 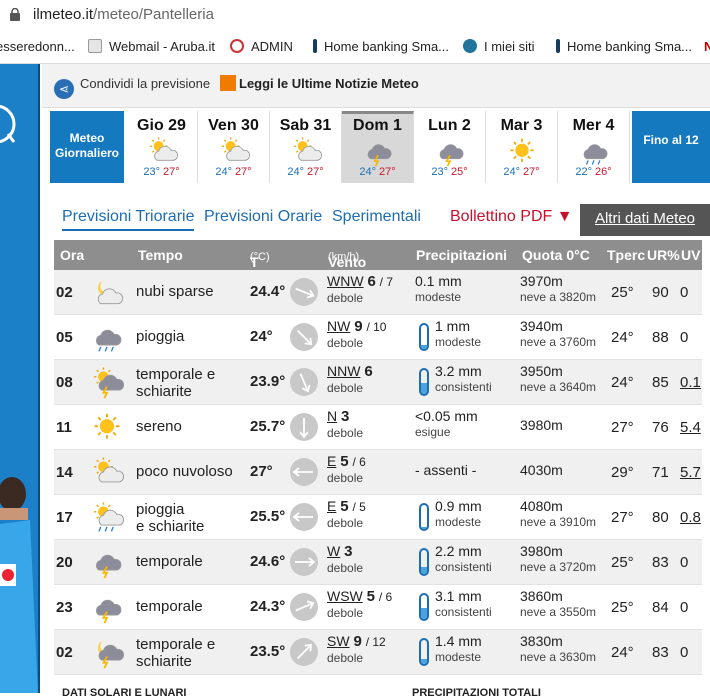 What do you see at coordinates (660, 517) in the screenshot?
I see `humidity: 80` at bounding box center [660, 517].